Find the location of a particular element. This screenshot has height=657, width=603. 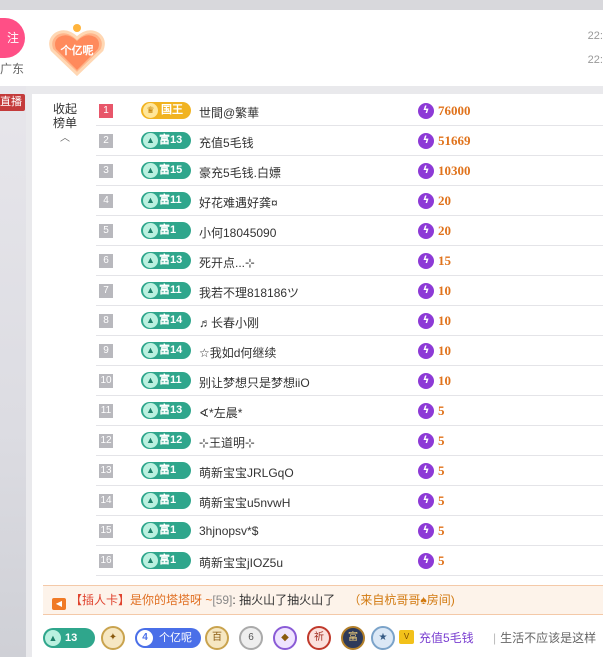

table-row: 14 ▲ 富1 萌新宝宝u5nvwH ϟ5 is located at coordinates (349, 501).